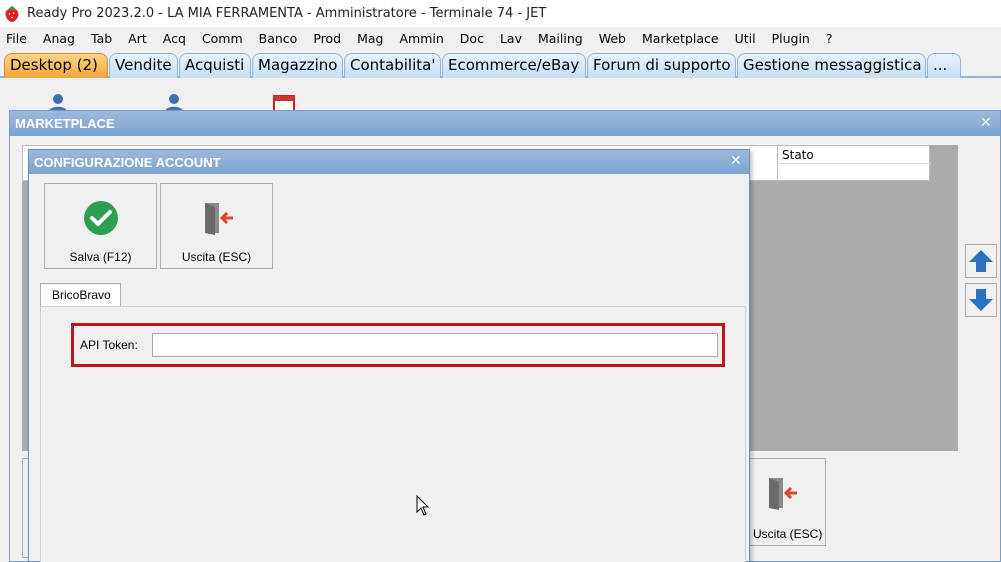 This screenshot has height=562, width=1001. Describe the element at coordinates (278, 38) in the screenshot. I see `menu-banco: Banco` at that location.